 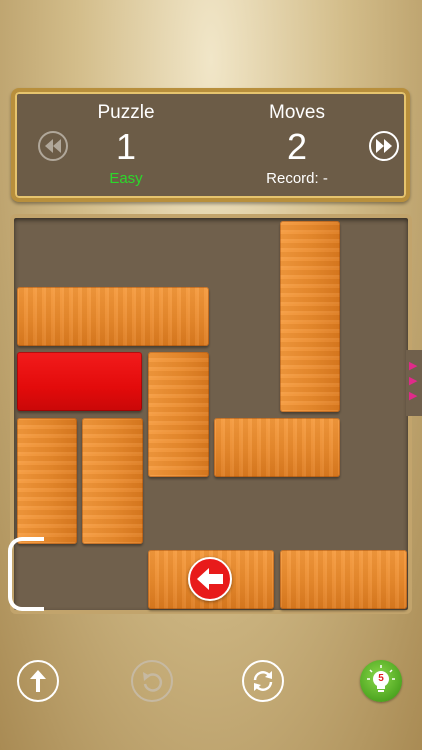 What do you see at coordinates (297, 178) in the screenshot?
I see `record-label: Record: -` at bounding box center [297, 178].